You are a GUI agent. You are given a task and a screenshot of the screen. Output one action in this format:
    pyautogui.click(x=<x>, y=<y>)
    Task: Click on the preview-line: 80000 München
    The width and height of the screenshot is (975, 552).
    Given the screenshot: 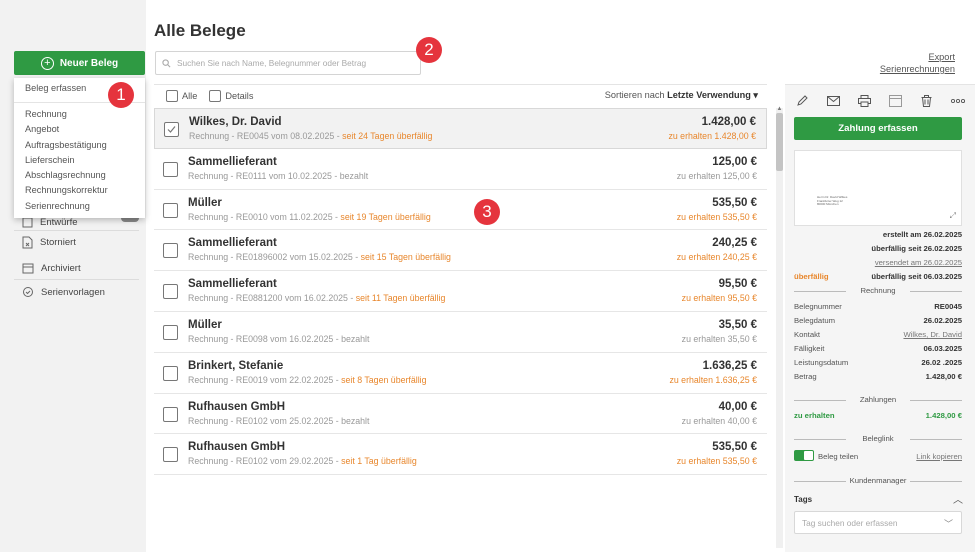 What is the action you would take?
    pyautogui.click(x=828, y=204)
    